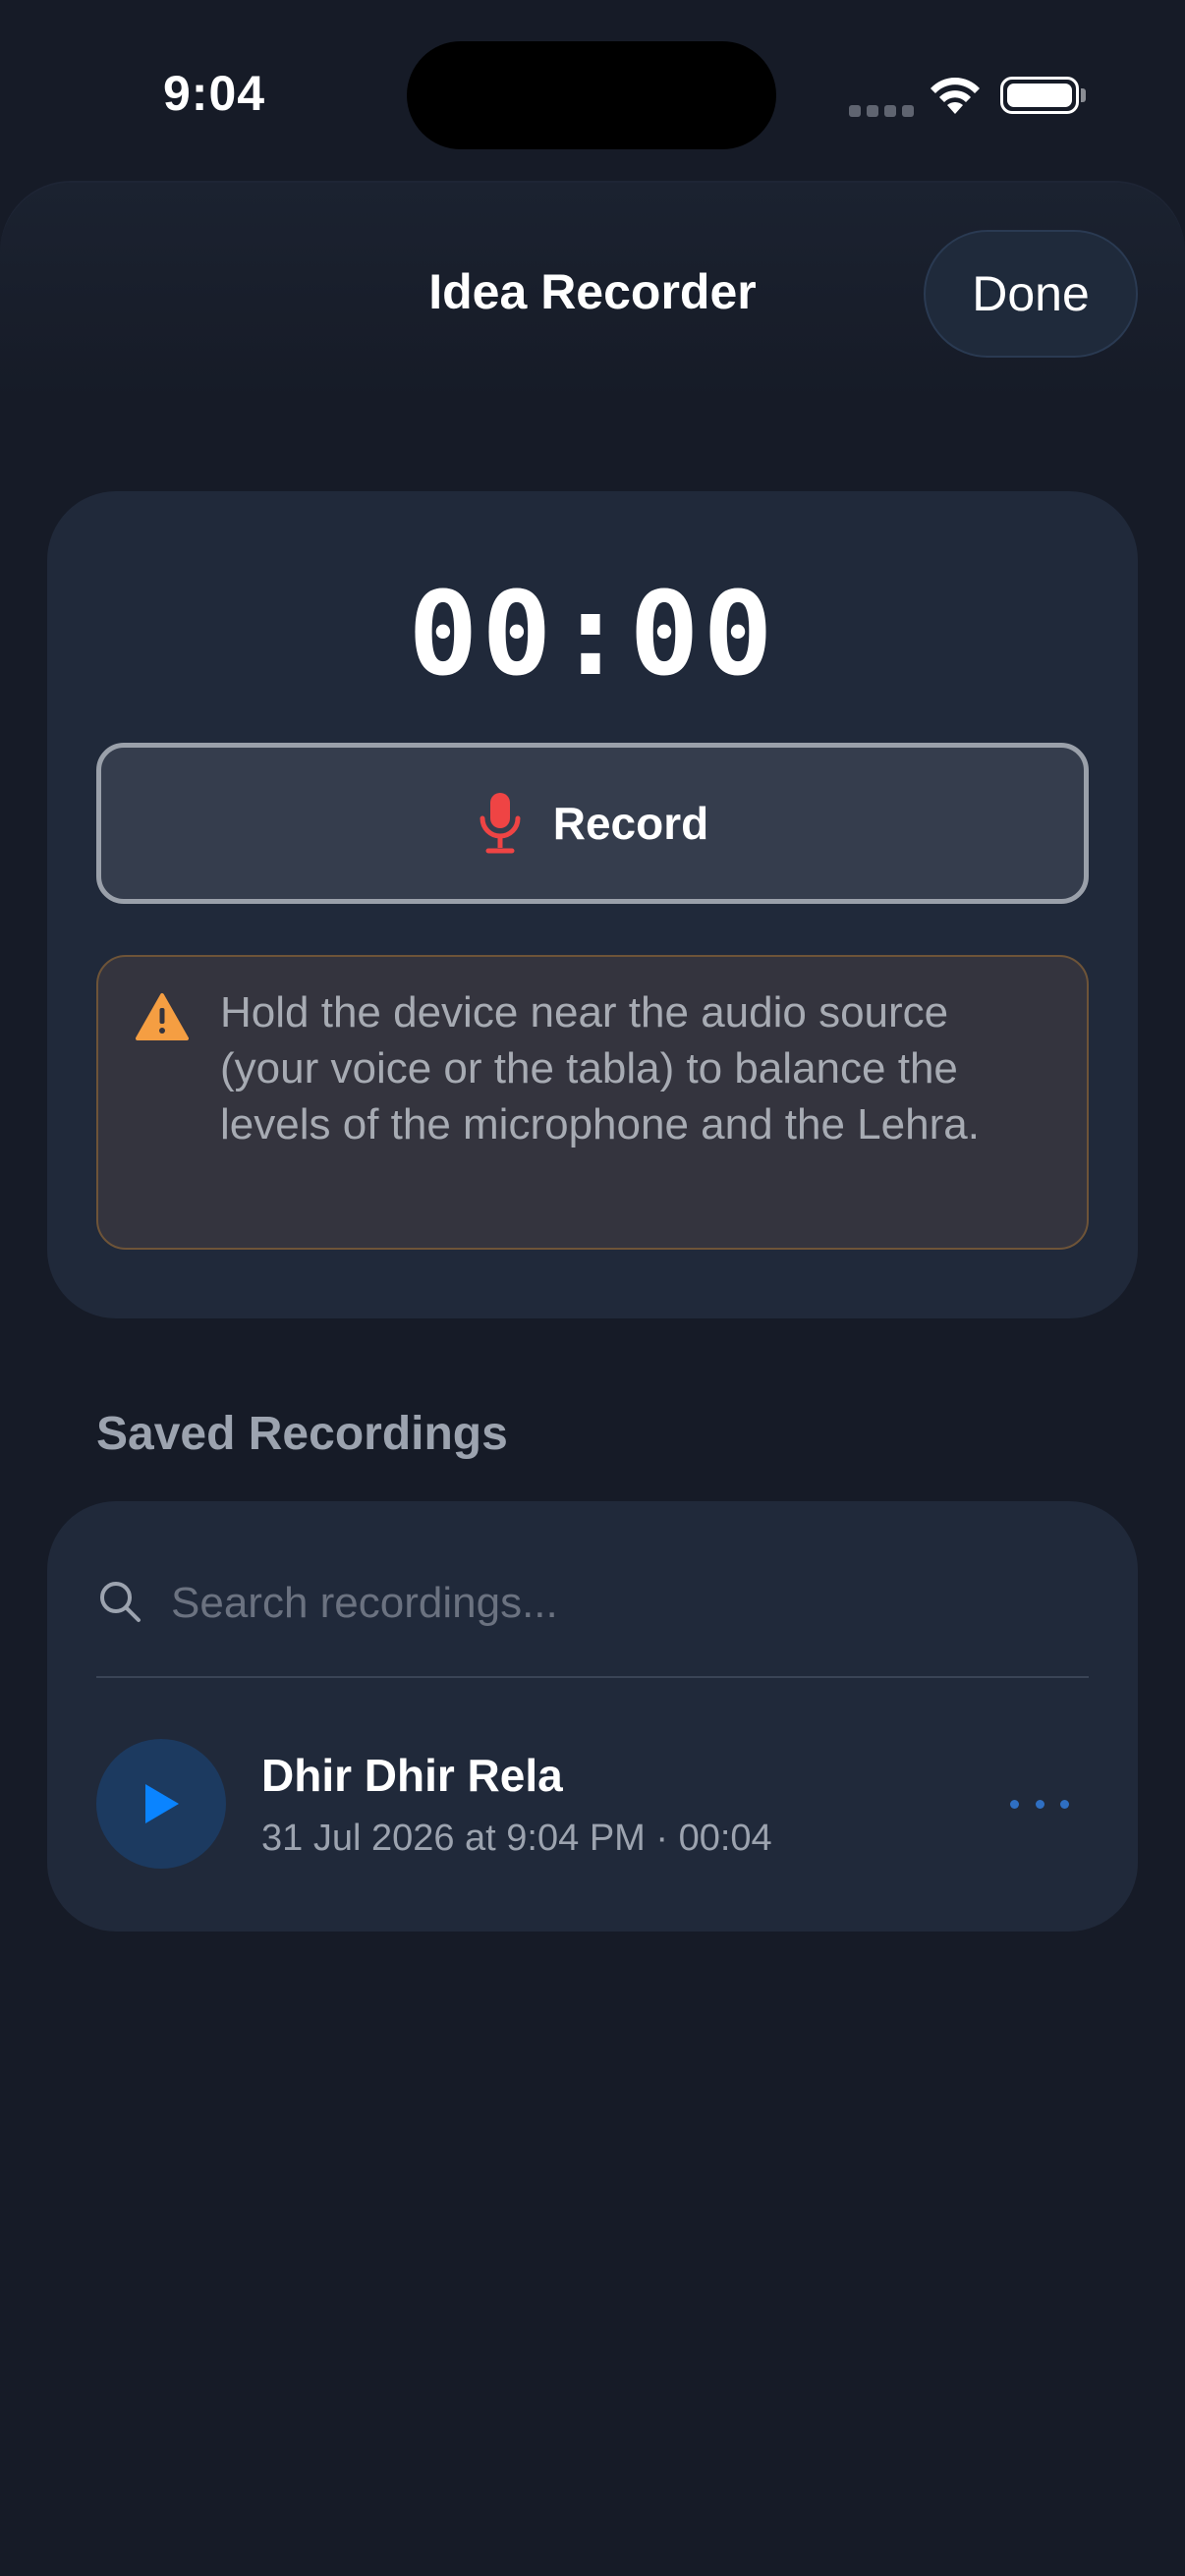 This screenshot has width=1185, height=2576. Describe the element at coordinates (631, 823) in the screenshot. I see `record-label: Record` at that location.